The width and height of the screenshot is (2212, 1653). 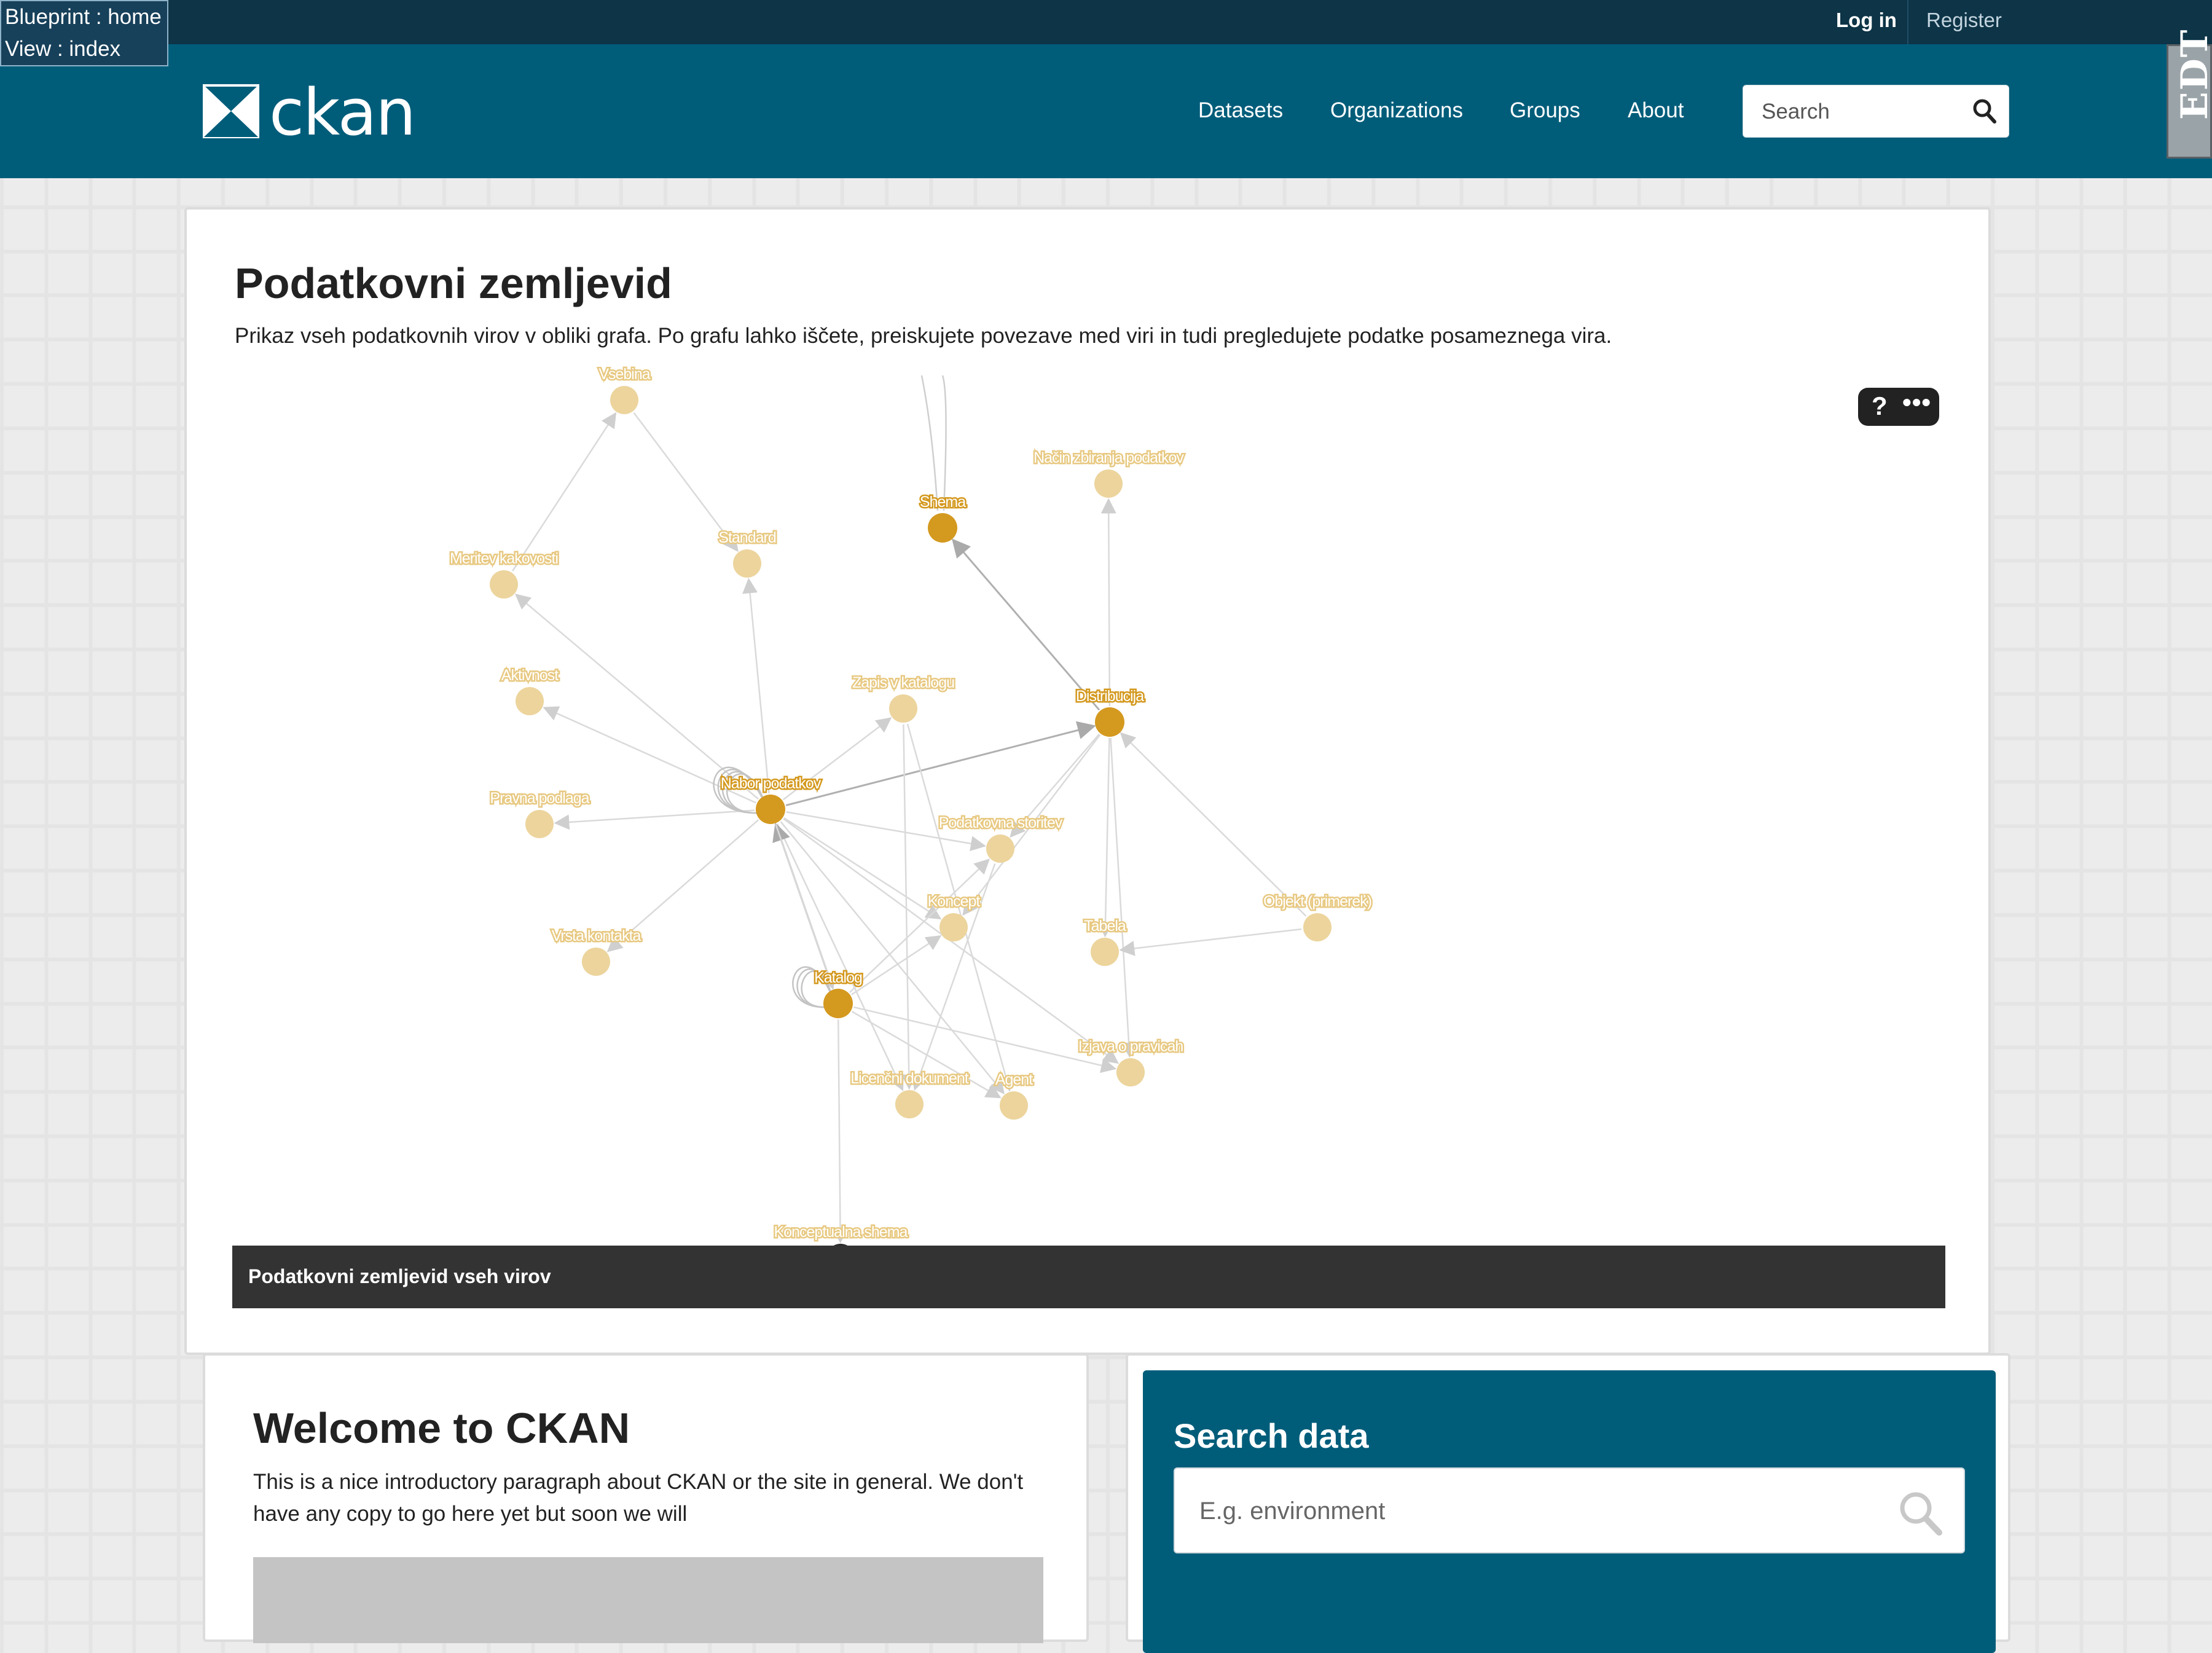 What do you see at coordinates (504, 558) in the screenshot?
I see `graph-node-label: Meritev kakovosti` at bounding box center [504, 558].